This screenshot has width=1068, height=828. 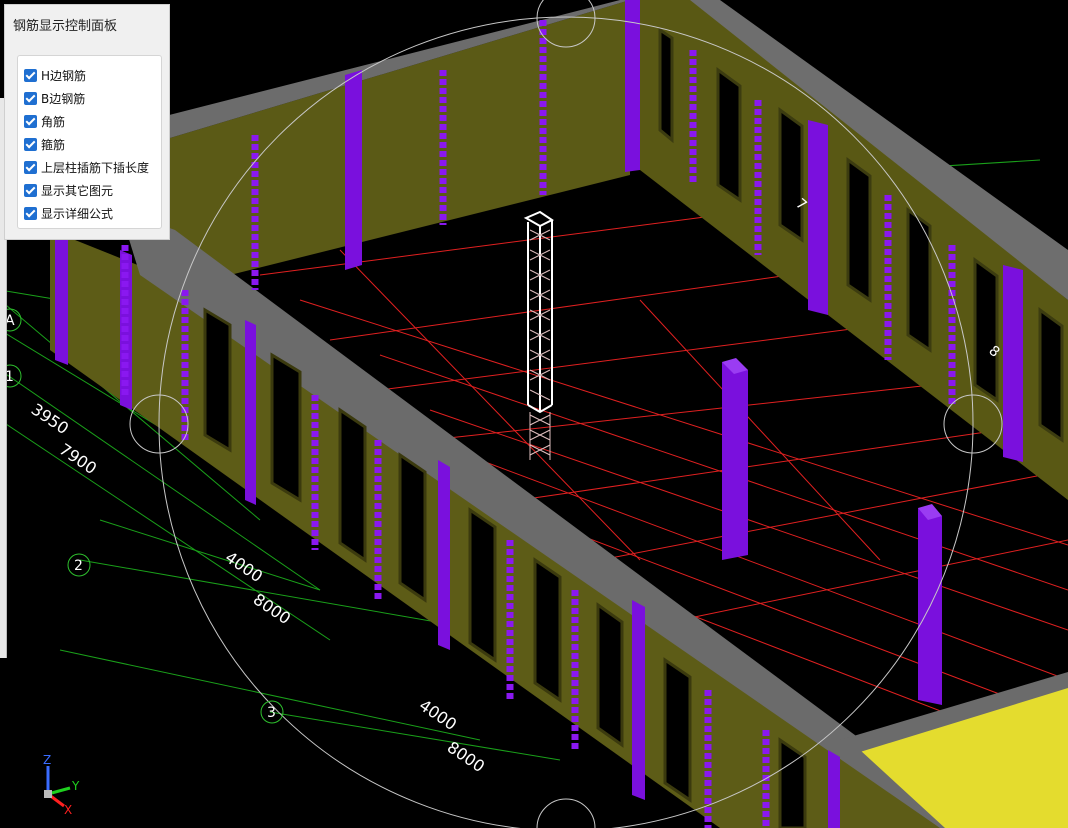 I want to click on dim-3950: 3950, so click(x=50, y=419).